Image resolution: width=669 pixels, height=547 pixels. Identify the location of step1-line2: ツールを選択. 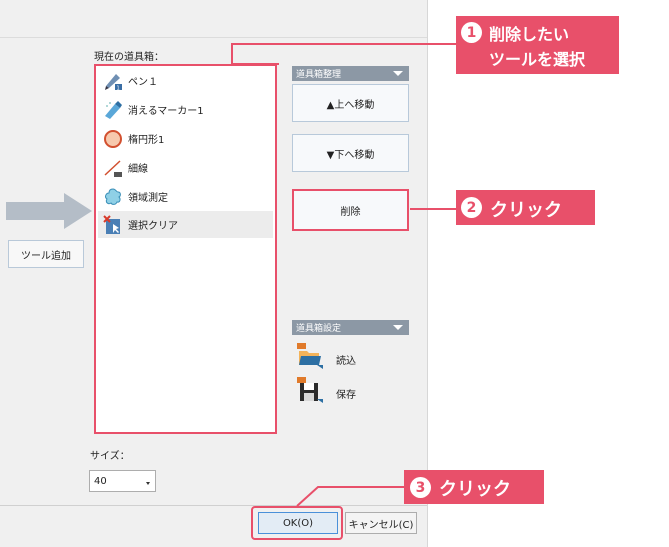
(537, 59).